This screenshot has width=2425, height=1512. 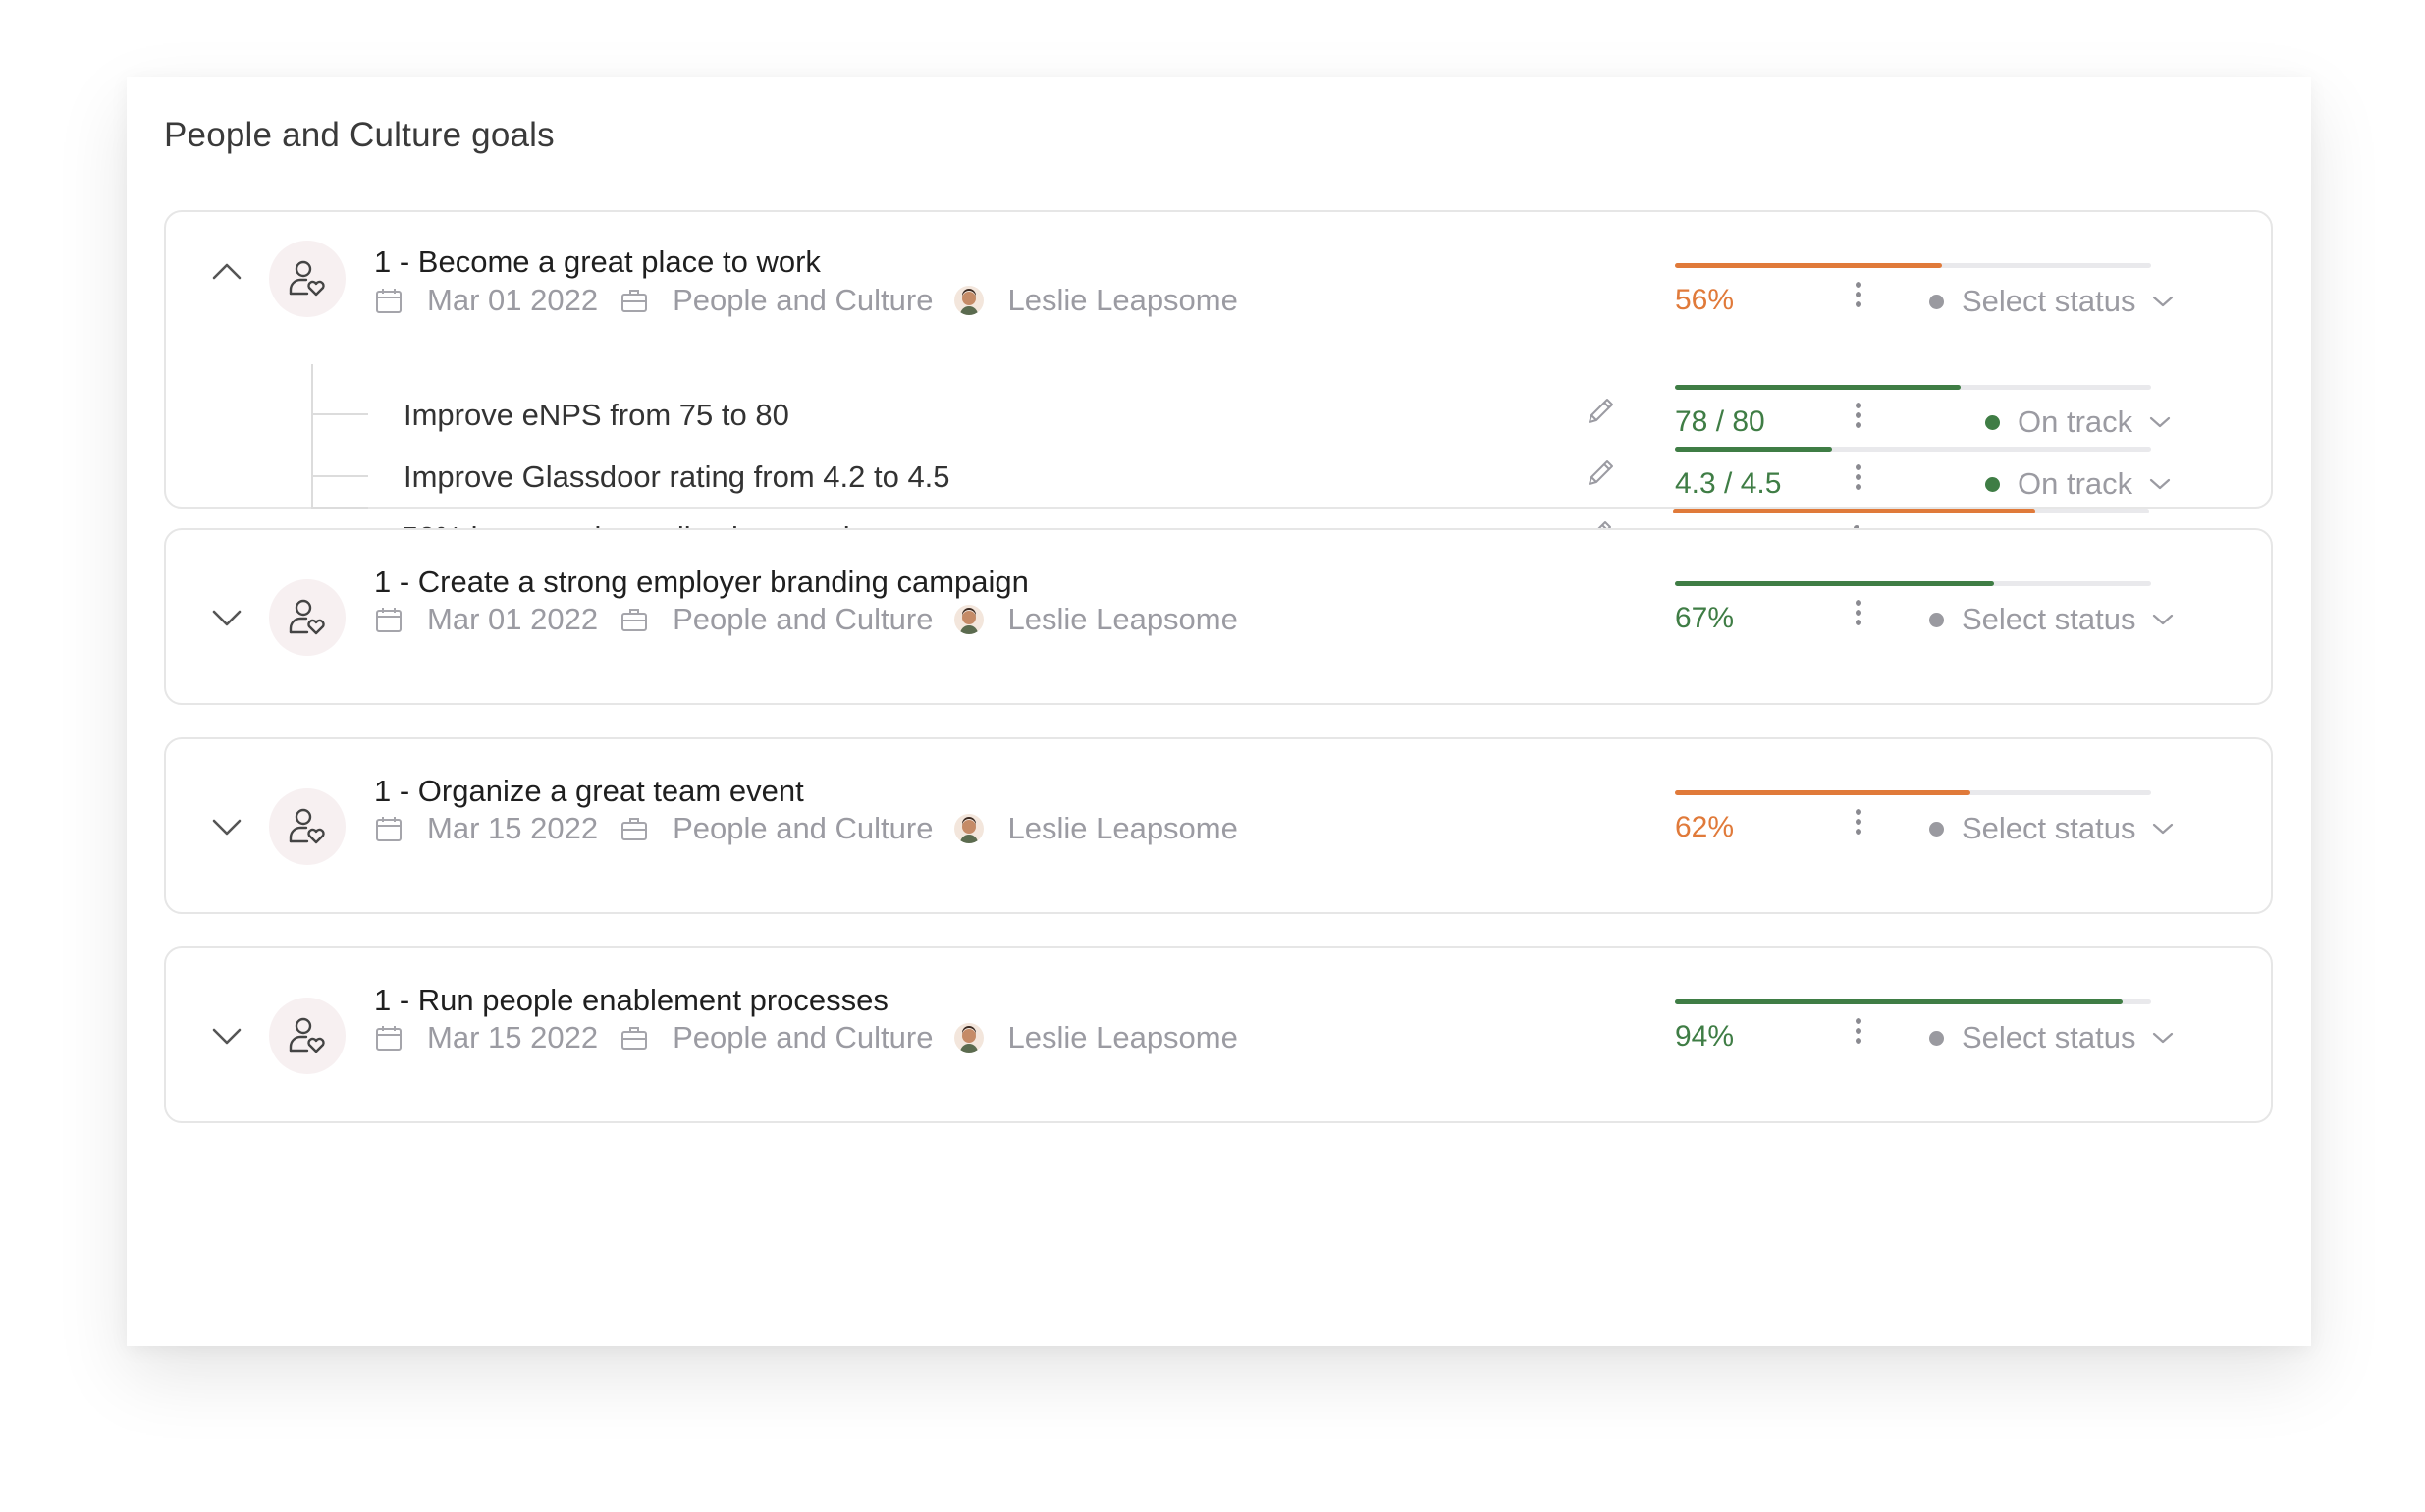 I want to click on progress-value: 62%, so click(x=1705, y=827).